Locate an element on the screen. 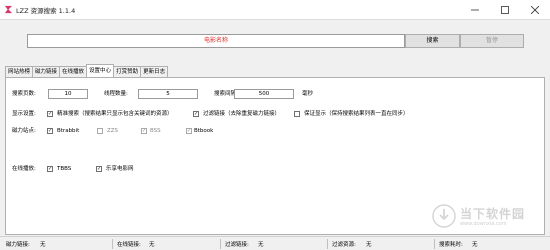 The width and height of the screenshot is (550, 250). site-zzs-checkbox is located at coordinates (100, 131).